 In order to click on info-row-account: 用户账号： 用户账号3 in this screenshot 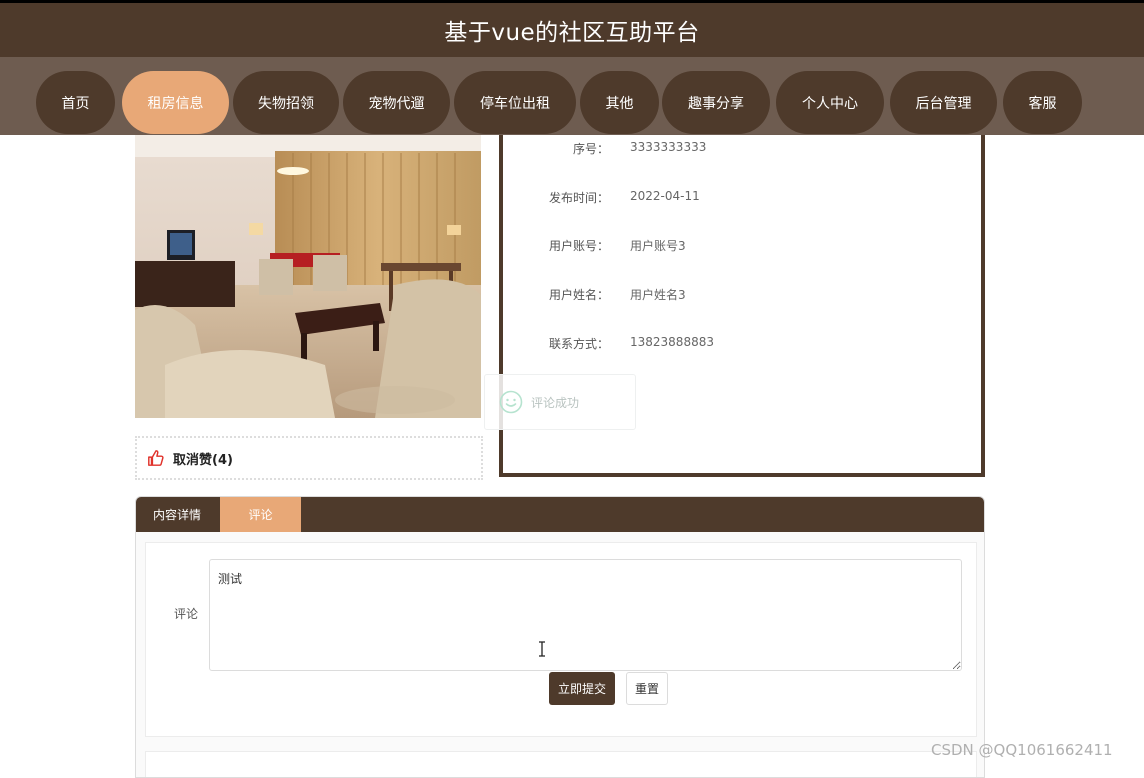, I will do `click(742, 247)`.